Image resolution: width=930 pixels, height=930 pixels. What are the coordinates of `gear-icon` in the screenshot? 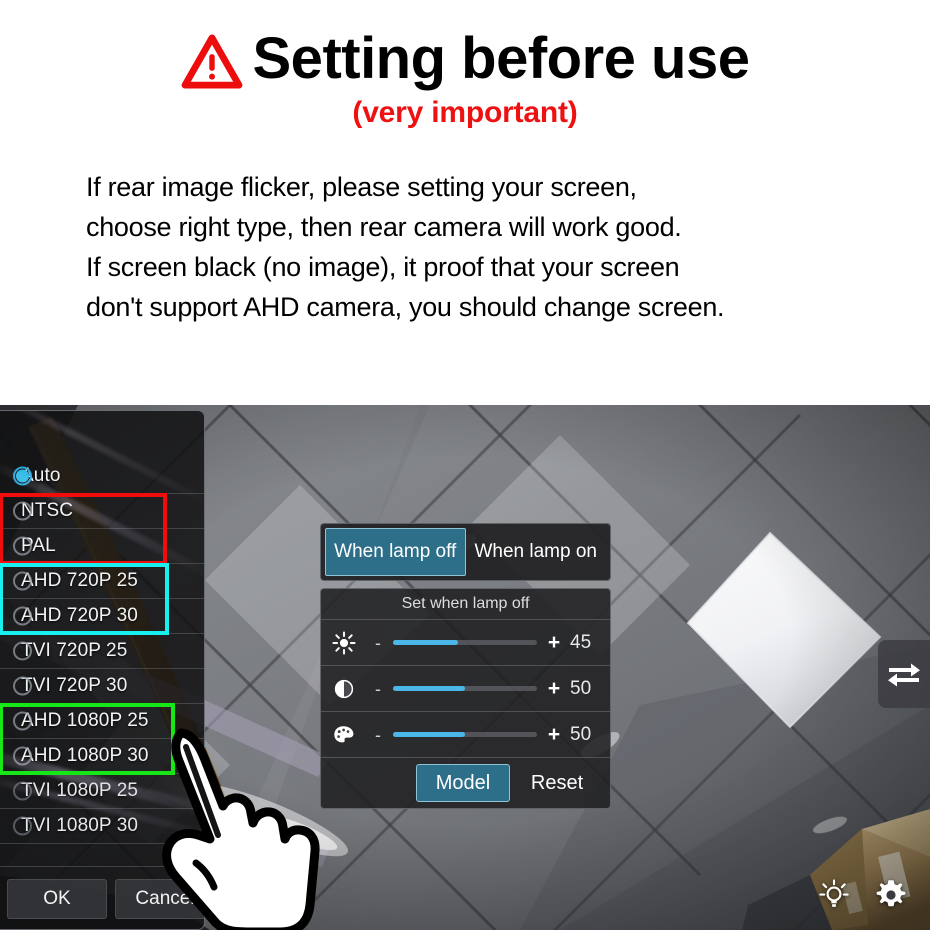 It's located at (891, 895).